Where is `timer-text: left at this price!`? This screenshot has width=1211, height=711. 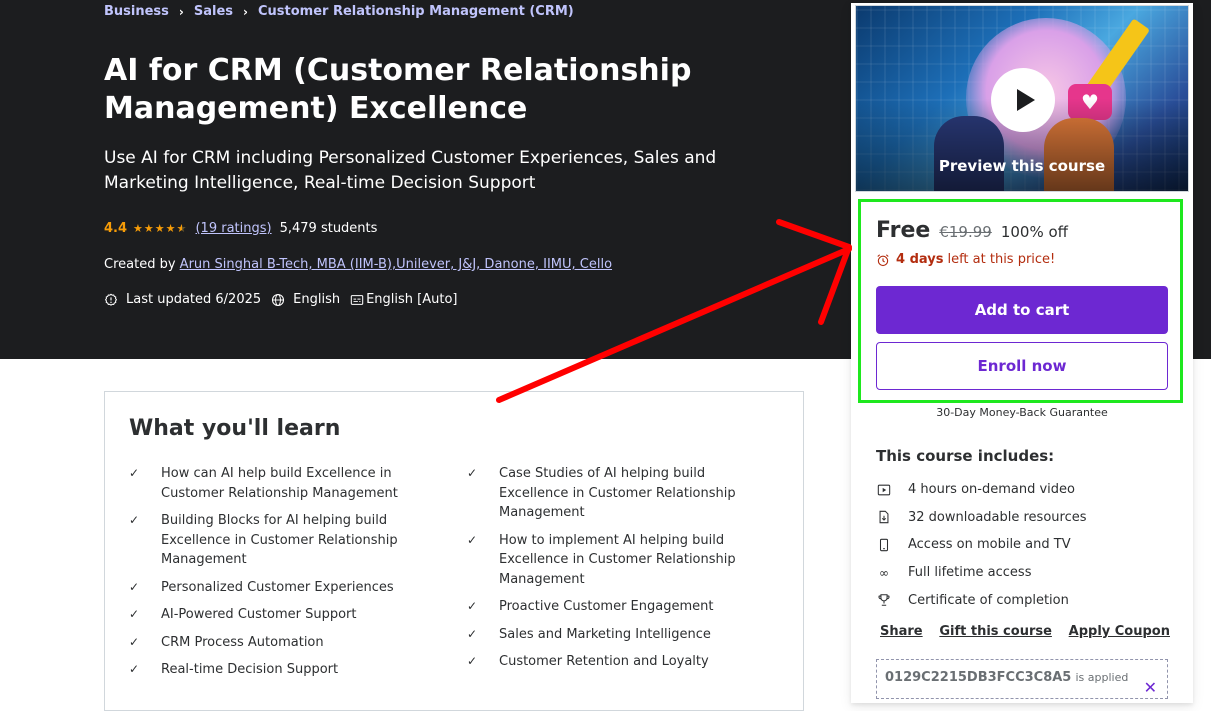
timer-text: left at this price! is located at coordinates (1001, 259).